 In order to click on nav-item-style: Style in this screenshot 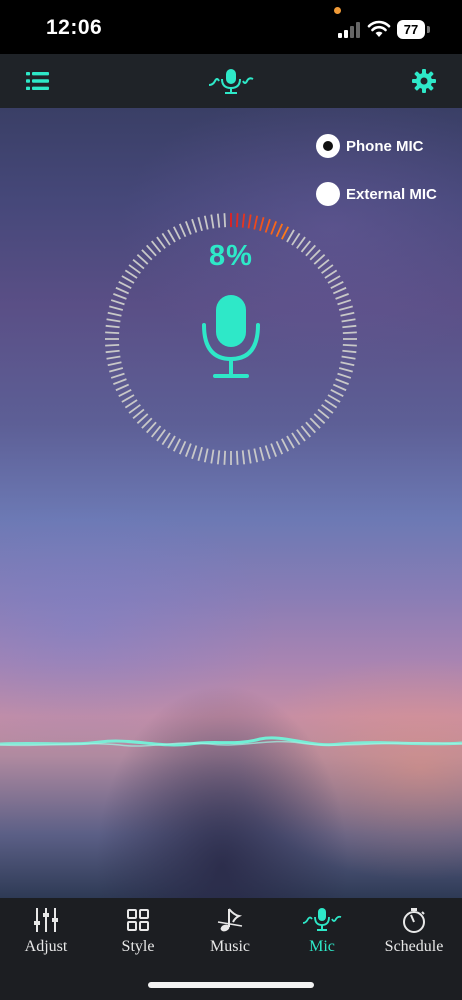, I will do `click(138, 938)`.